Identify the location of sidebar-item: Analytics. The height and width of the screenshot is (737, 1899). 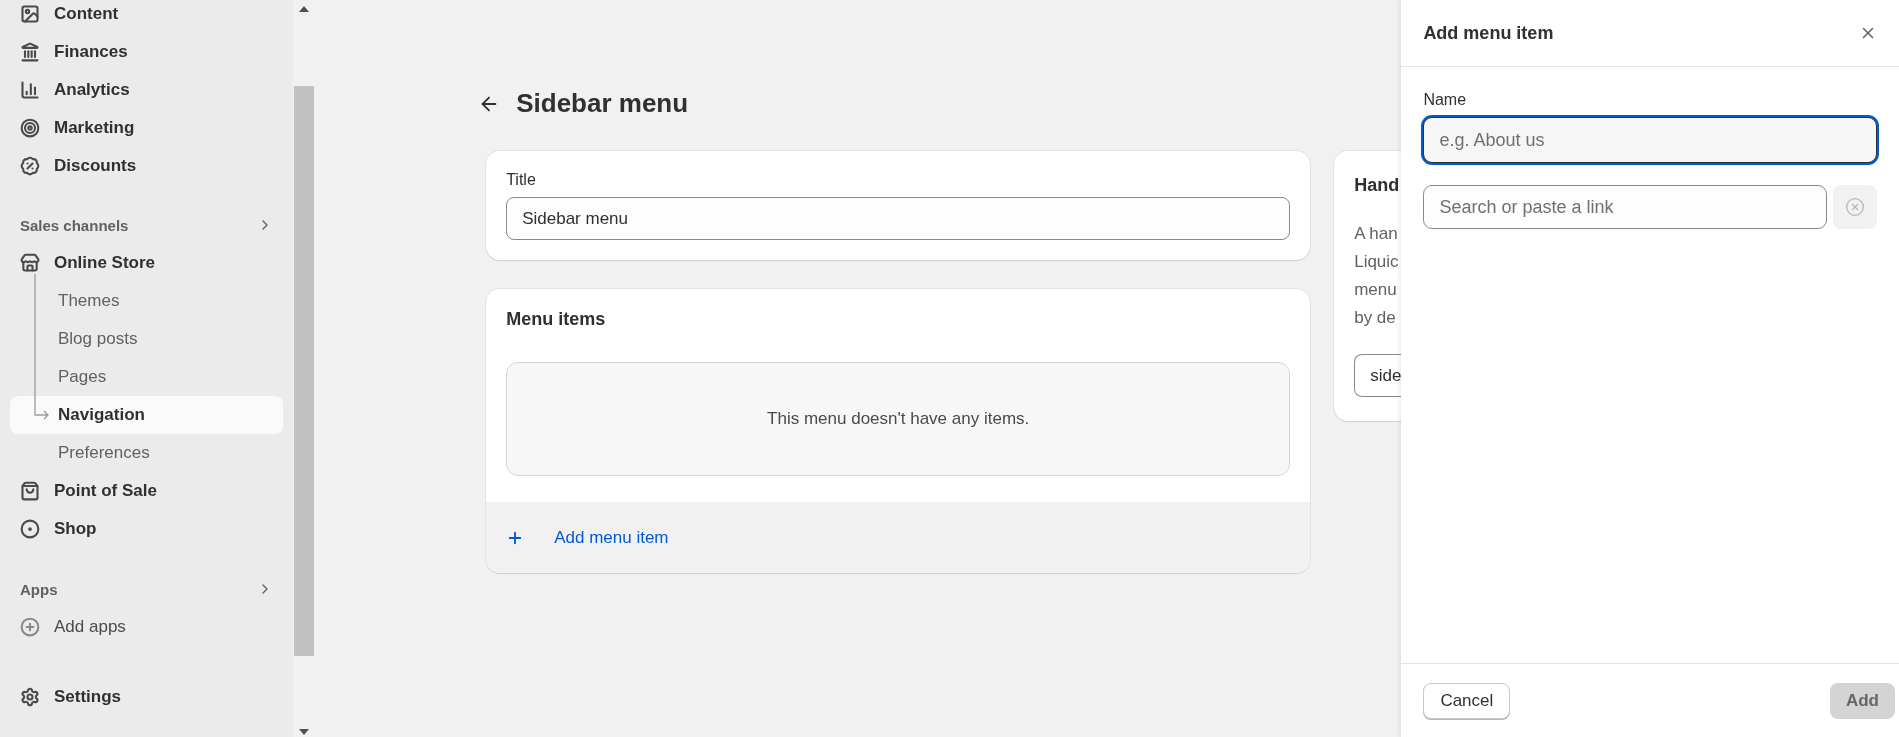
(147, 90).